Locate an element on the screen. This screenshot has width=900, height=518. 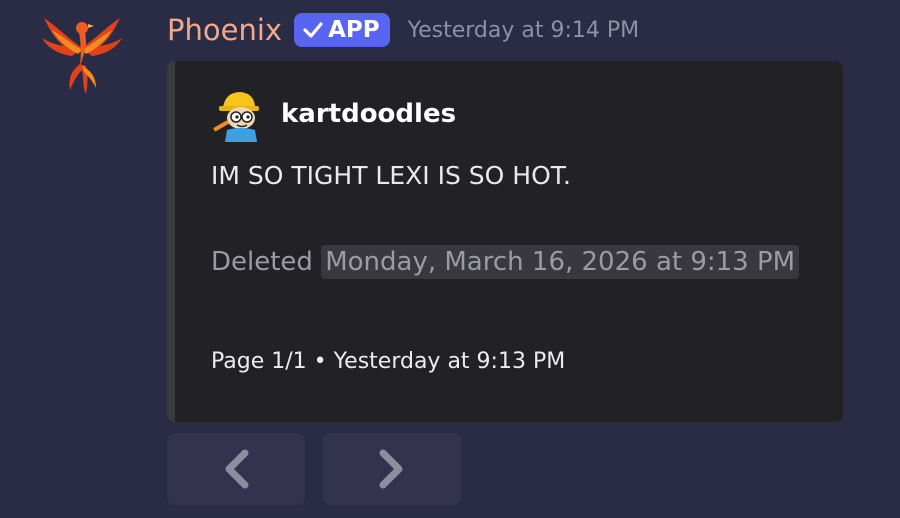
next-page-button is located at coordinates (392, 469).